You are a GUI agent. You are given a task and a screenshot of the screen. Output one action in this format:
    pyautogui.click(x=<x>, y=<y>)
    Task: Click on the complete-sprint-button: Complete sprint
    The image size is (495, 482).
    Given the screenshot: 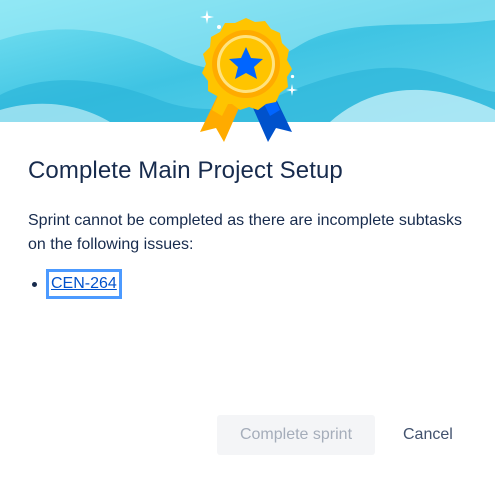 What is the action you would take?
    pyautogui.click(x=296, y=435)
    